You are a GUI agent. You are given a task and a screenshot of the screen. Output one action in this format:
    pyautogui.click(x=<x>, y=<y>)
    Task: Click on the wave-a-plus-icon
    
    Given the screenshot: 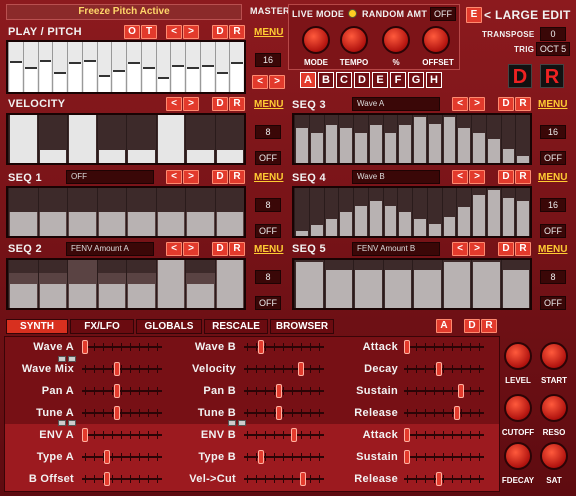 What is the action you would take?
    pyautogui.click(x=72, y=359)
    